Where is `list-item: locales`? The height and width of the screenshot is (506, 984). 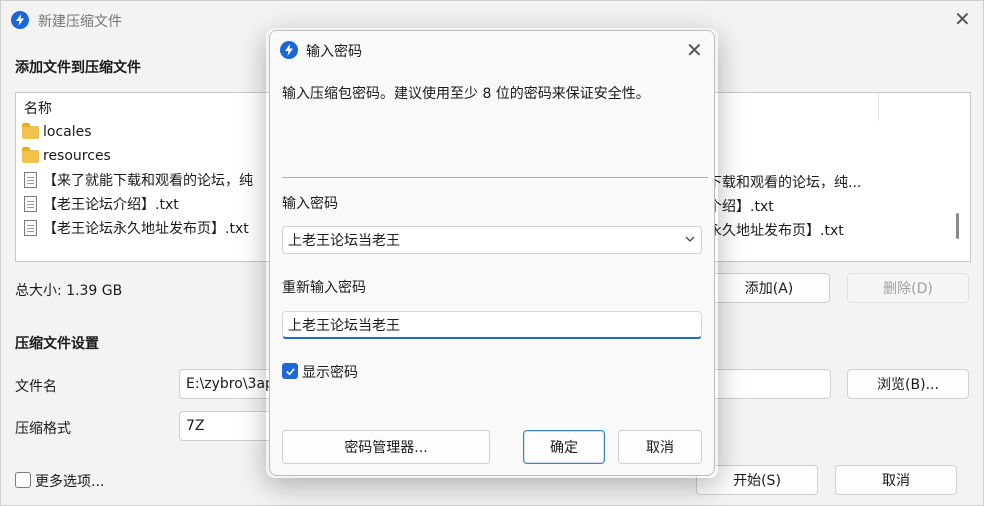 list-item: locales is located at coordinates (57, 132).